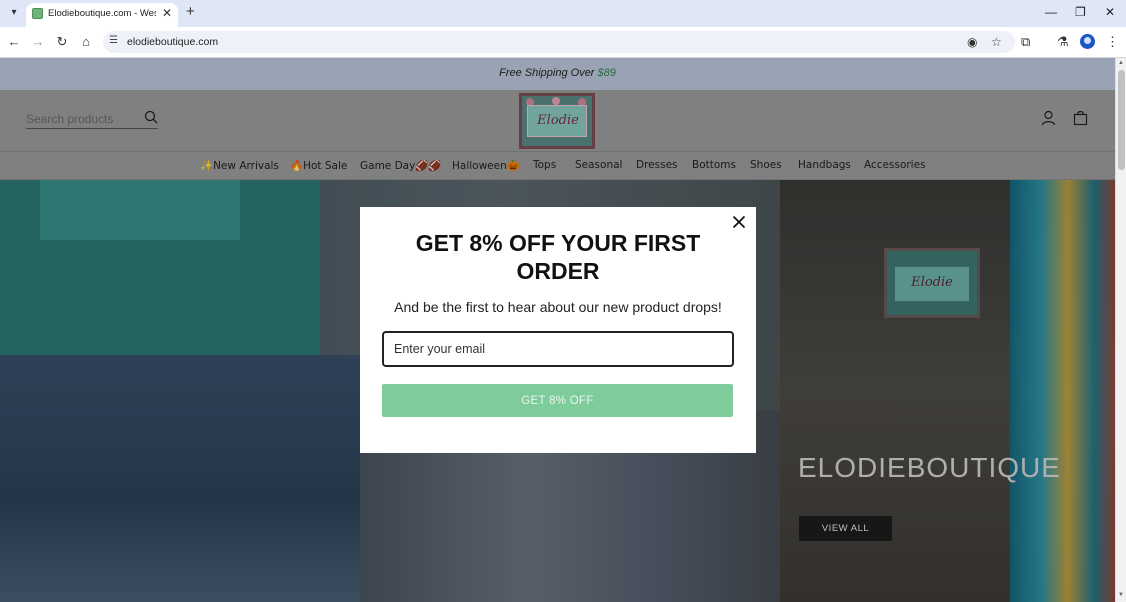 The image size is (1126, 602). I want to click on browser-toolbar: ← → ↻ ⌂ ☰ elodieboutique.com ◉ ☆ ⧉ ⚗ ⋮, so click(563, 42).